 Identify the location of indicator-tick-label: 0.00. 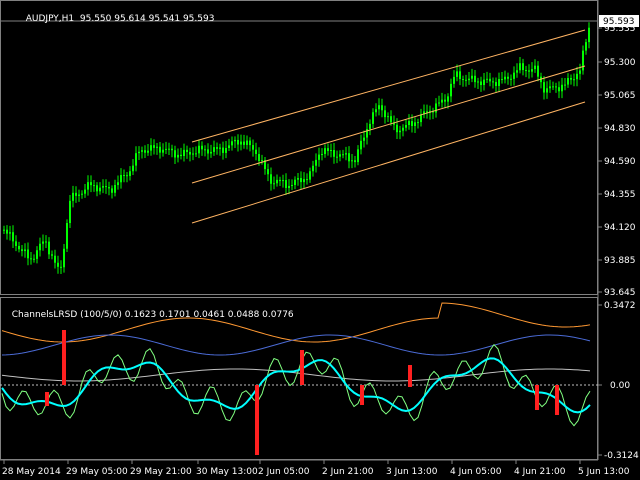
(620, 386).